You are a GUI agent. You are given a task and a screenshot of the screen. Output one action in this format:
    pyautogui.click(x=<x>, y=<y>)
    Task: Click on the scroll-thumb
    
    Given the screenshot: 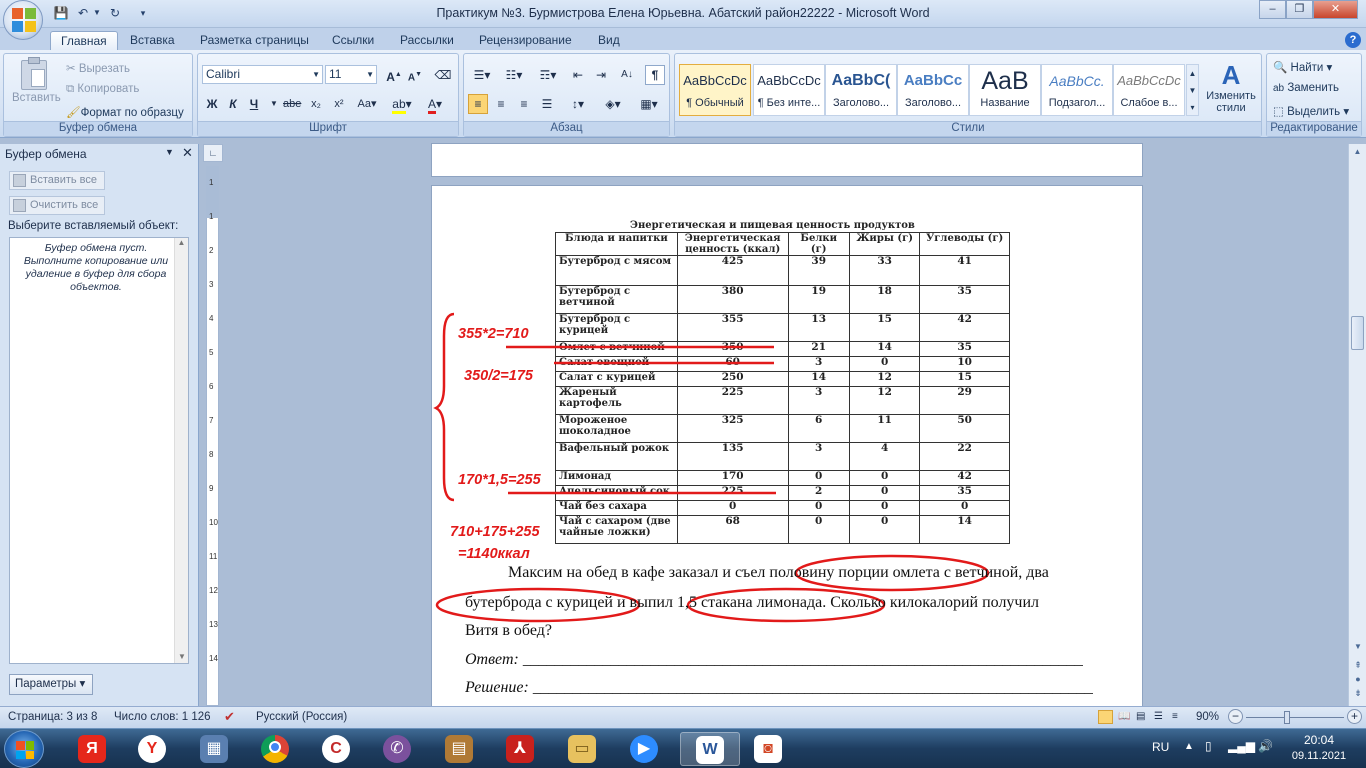 What is the action you would take?
    pyautogui.click(x=1357, y=333)
    